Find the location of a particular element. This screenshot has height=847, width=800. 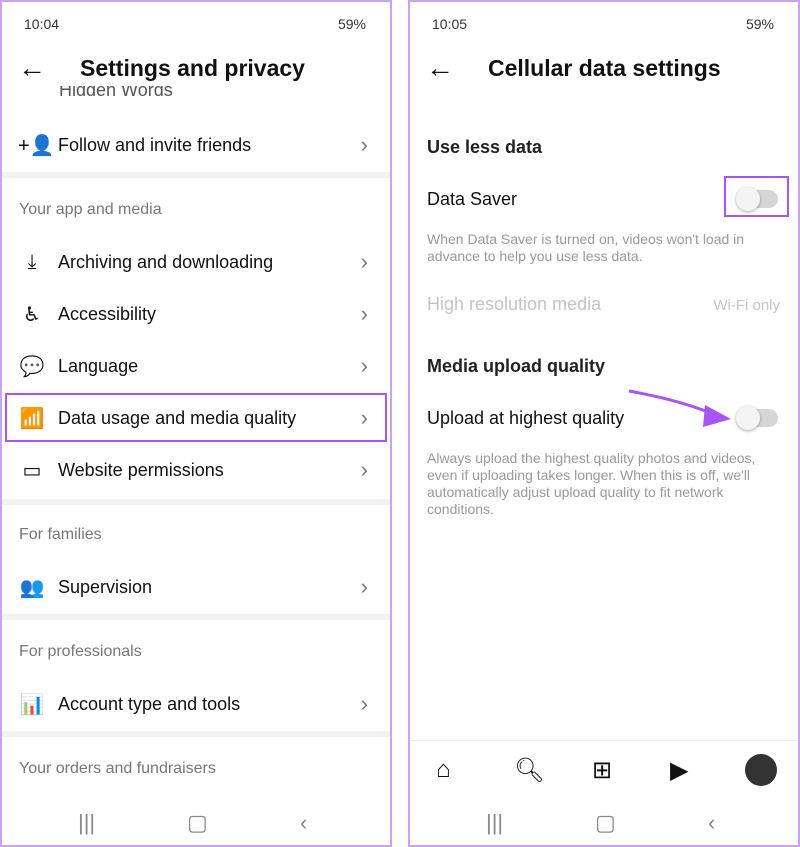

section-header: Media upload quality is located at coordinates (516, 366).